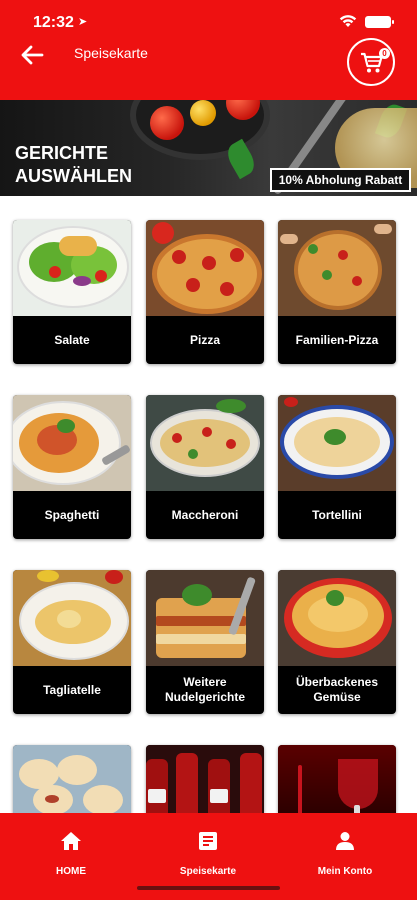  Describe the element at coordinates (53, 22) in the screenshot. I see `status-time: 12:32` at that location.